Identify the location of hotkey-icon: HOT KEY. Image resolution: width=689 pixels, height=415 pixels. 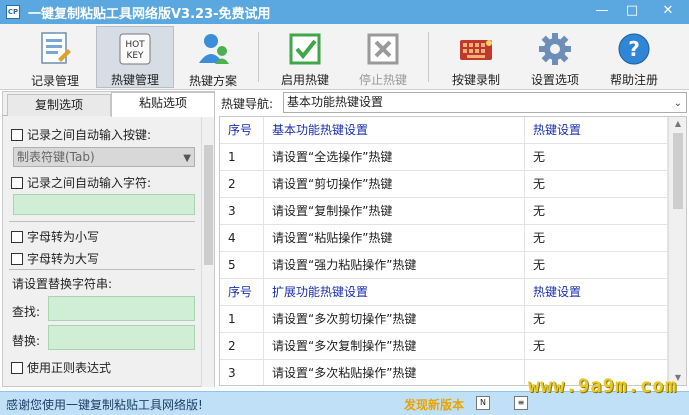
(135, 49).